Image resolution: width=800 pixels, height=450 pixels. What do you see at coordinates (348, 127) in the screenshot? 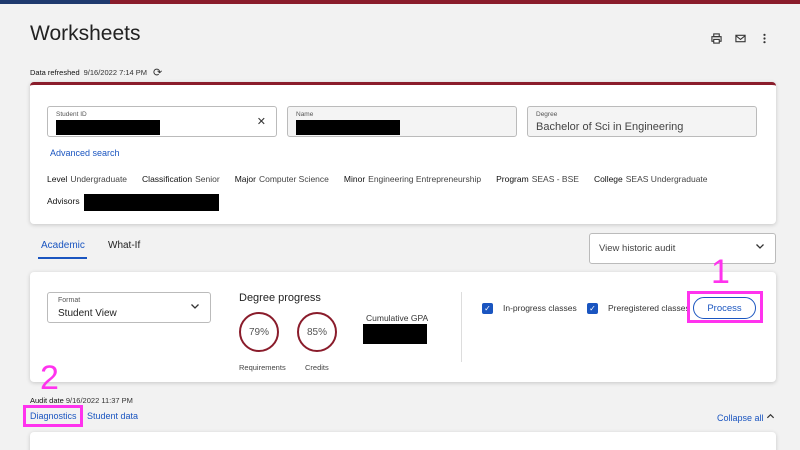
I see `name-redacted` at bounding box center [348, 127].